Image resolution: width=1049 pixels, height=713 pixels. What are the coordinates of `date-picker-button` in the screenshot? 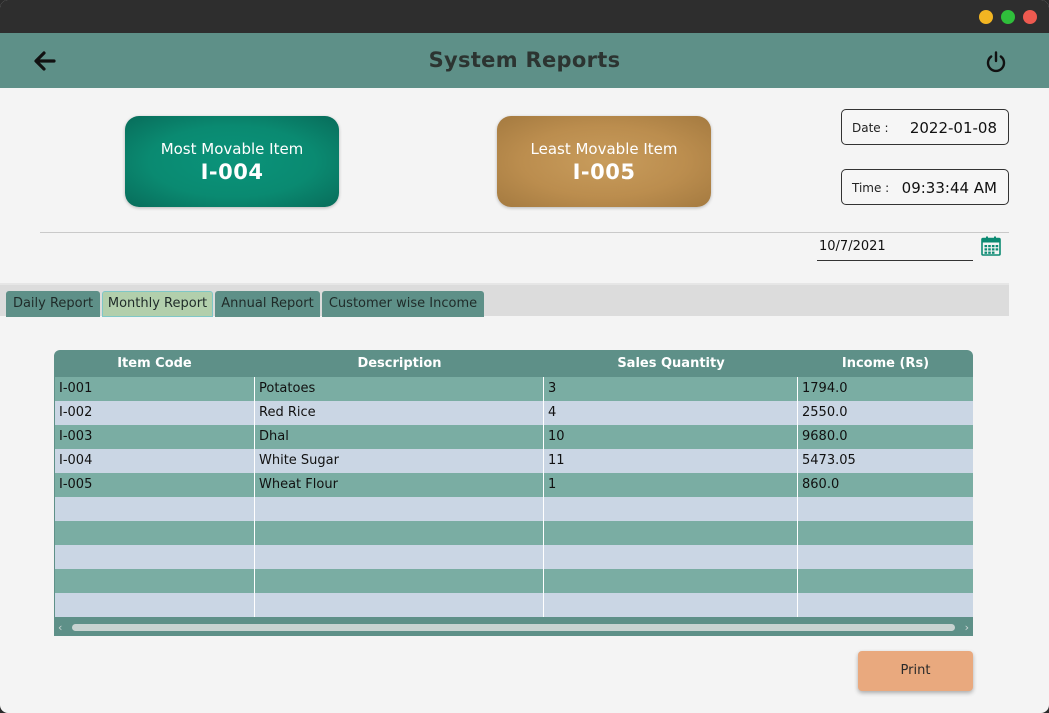 It's located at (991, 246).